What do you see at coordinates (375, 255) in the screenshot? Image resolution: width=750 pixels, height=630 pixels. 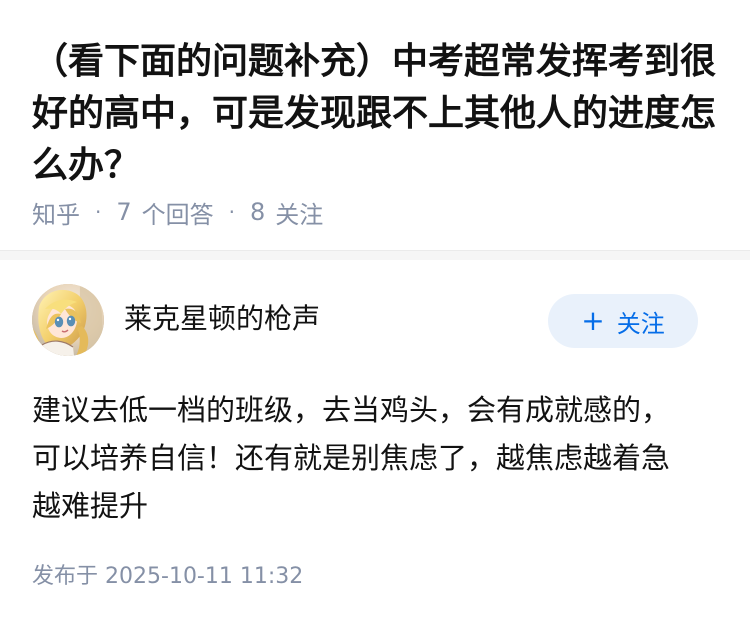 I see `section-divider` at bounding box center [375, 255].